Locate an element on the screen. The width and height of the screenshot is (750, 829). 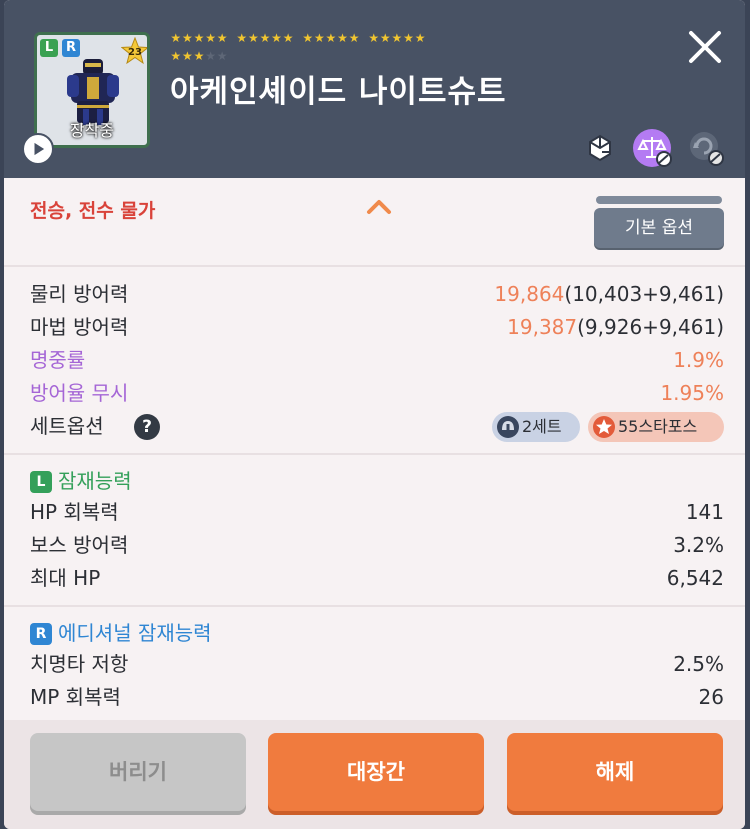
scale-disabled-icon is located at coordinates (652, 148).